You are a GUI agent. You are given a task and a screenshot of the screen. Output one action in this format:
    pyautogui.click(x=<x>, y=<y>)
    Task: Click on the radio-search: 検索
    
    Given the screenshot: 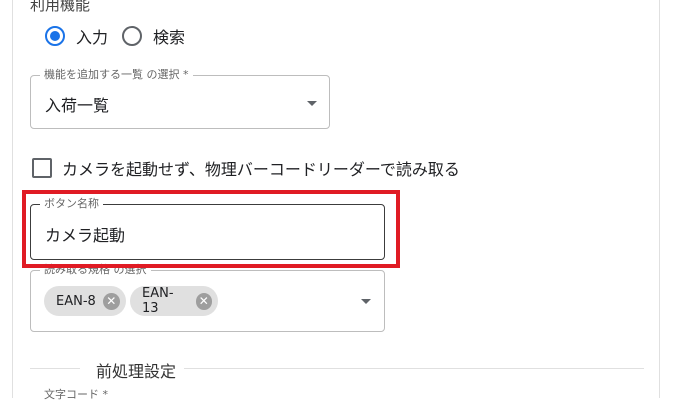 What is the action you would take?
    pyautogui.click(x=153, y=36)
    